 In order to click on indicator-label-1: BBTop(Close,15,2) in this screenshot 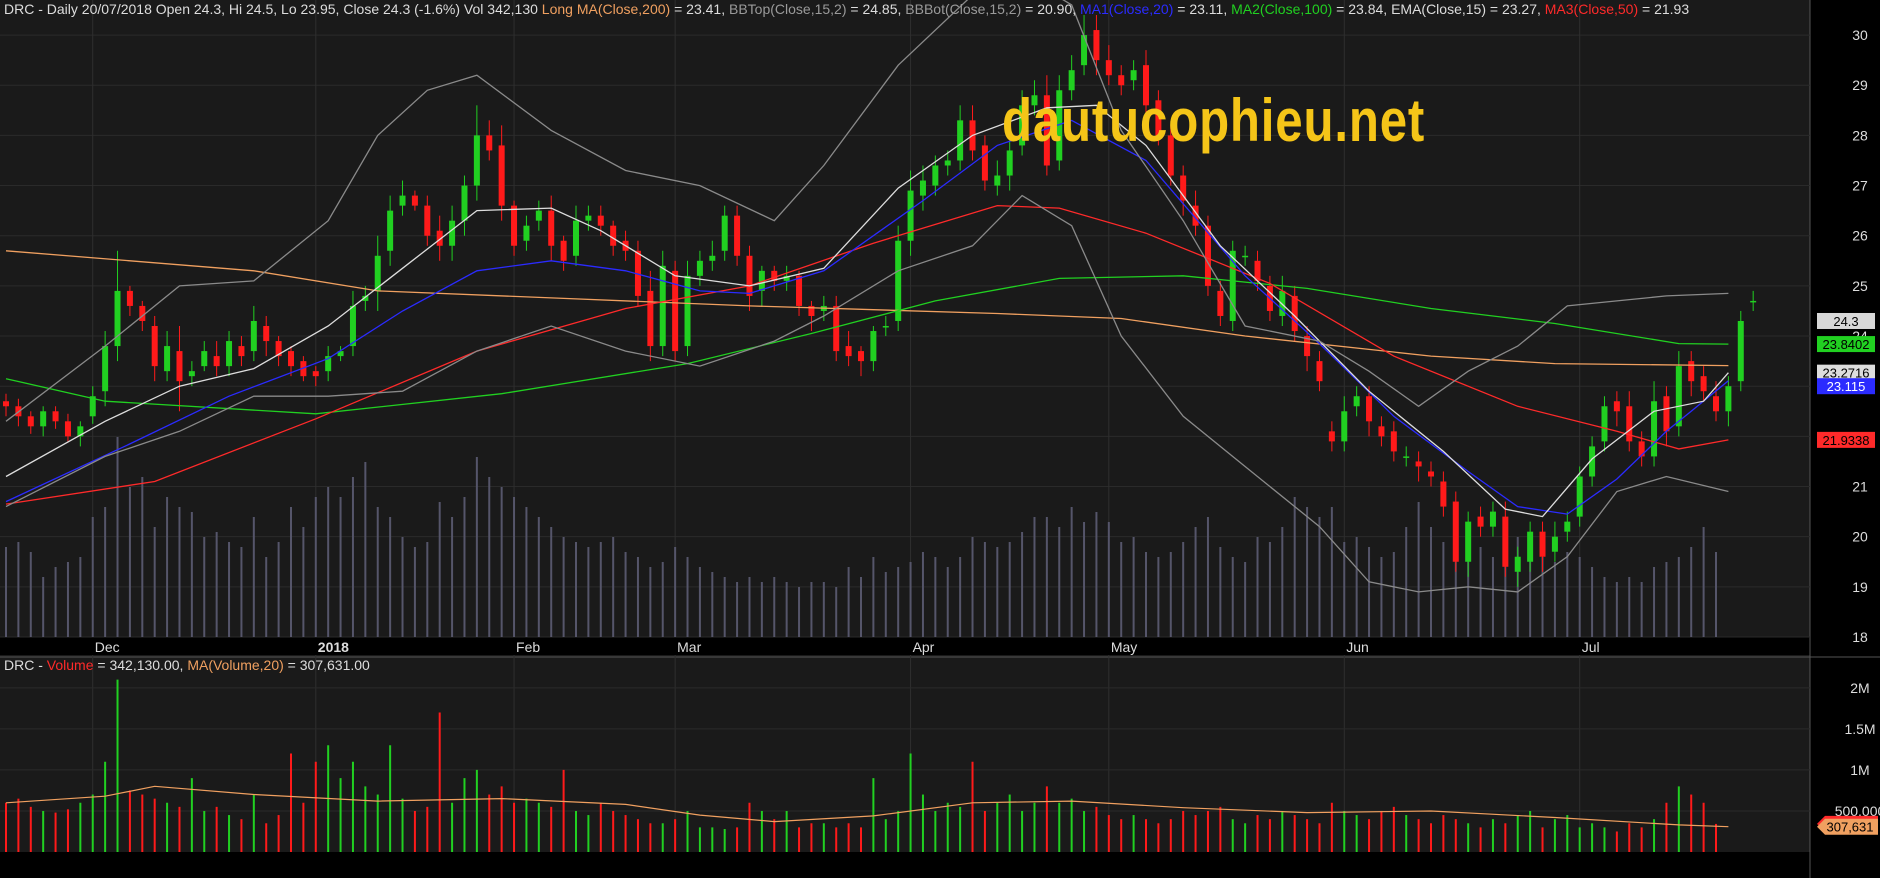, I will do `click(787, 9)`.